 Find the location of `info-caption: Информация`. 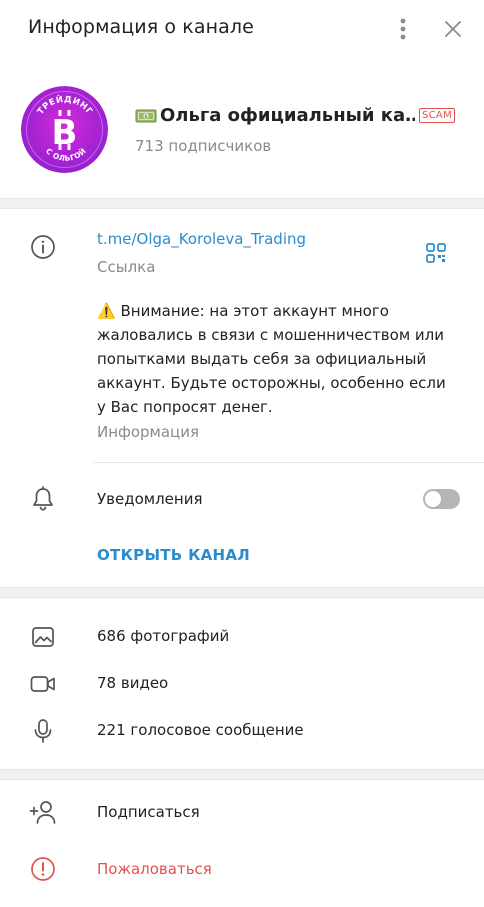

info-caption: Информация is located at coordinates (148, 432).